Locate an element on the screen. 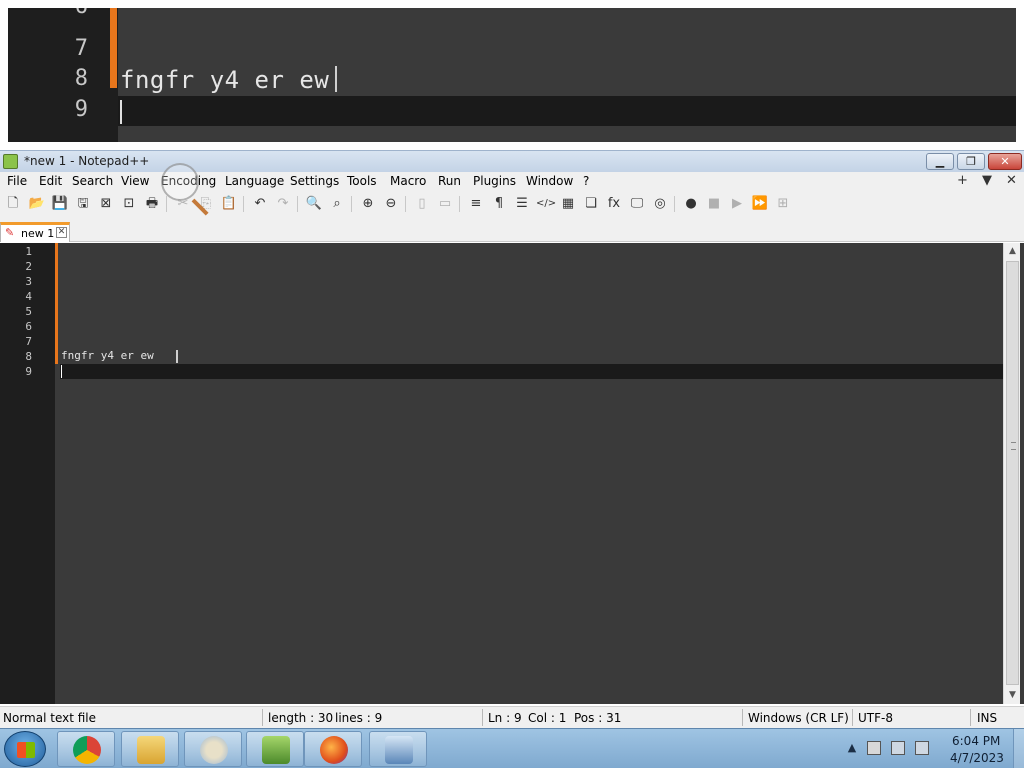 The width and height of the screenshot is (1024, 768). new-icon: 🗋 is located at coordinates (13, 204).